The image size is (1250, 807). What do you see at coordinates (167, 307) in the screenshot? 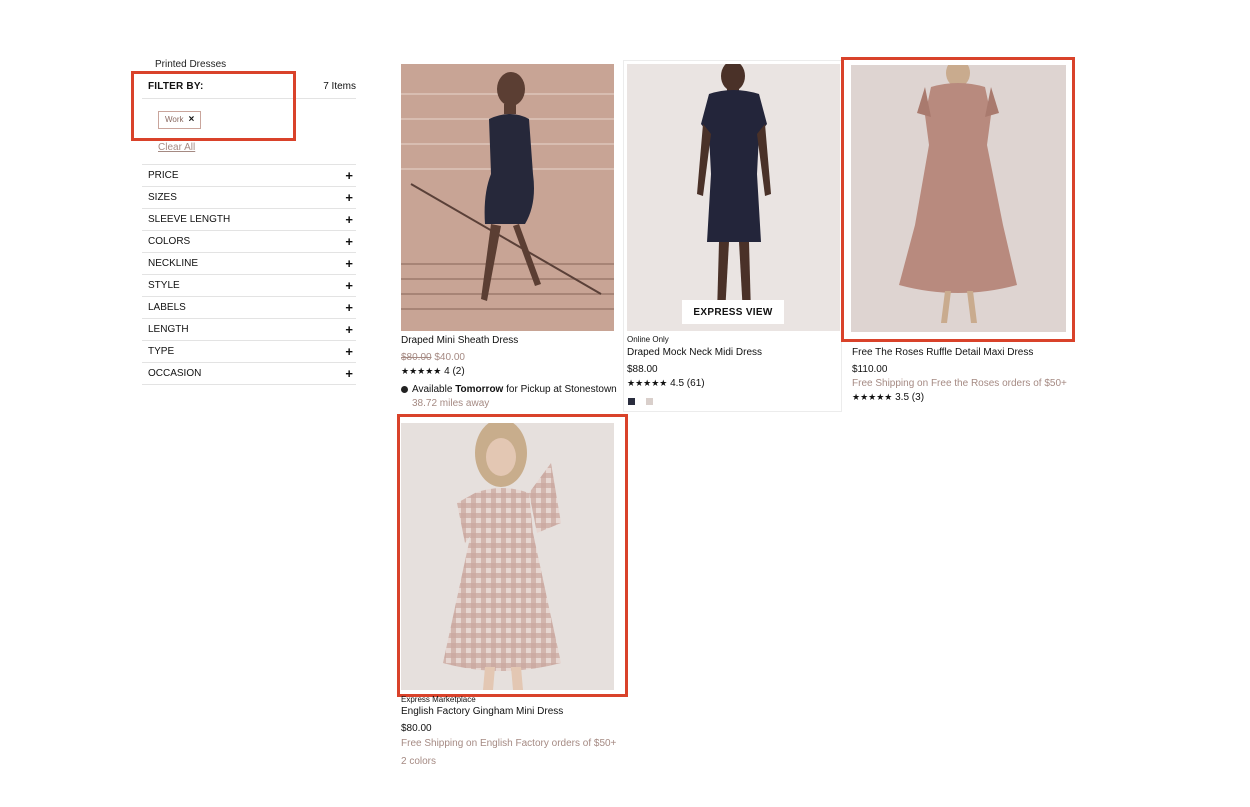
I see `facet-label: LABELS` at bounding box center [167, 307].